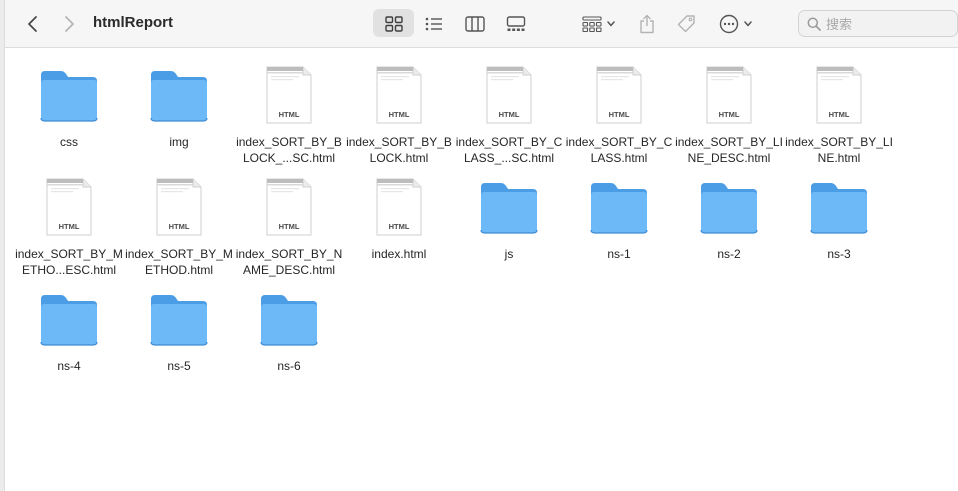 This screenshot has width=958, height=491. What do you see at coordinates (592, 24) in the screenshot?
I see `group-grid-icon` at bounding box center [592, 24].